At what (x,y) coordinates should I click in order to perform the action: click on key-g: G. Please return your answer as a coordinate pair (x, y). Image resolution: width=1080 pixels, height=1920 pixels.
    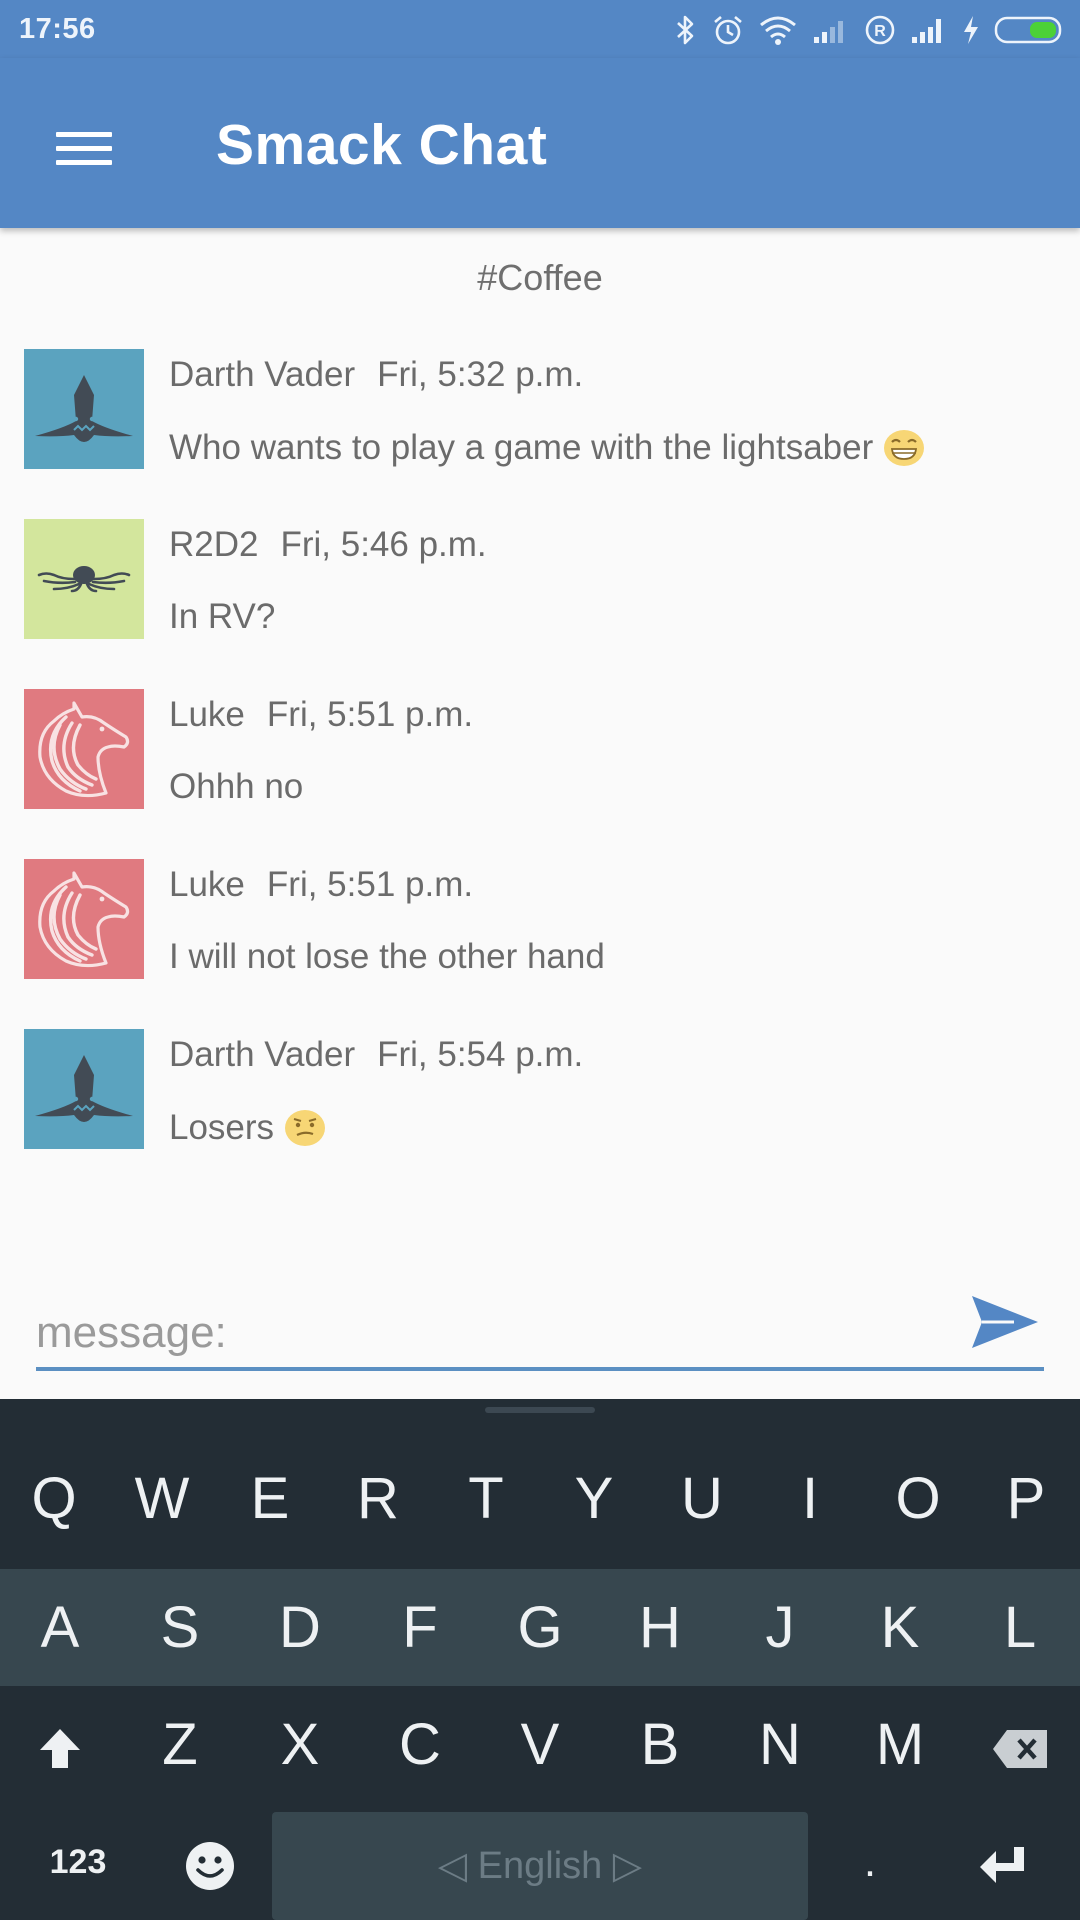
    Looking at the image, I should click on (540, 1628).